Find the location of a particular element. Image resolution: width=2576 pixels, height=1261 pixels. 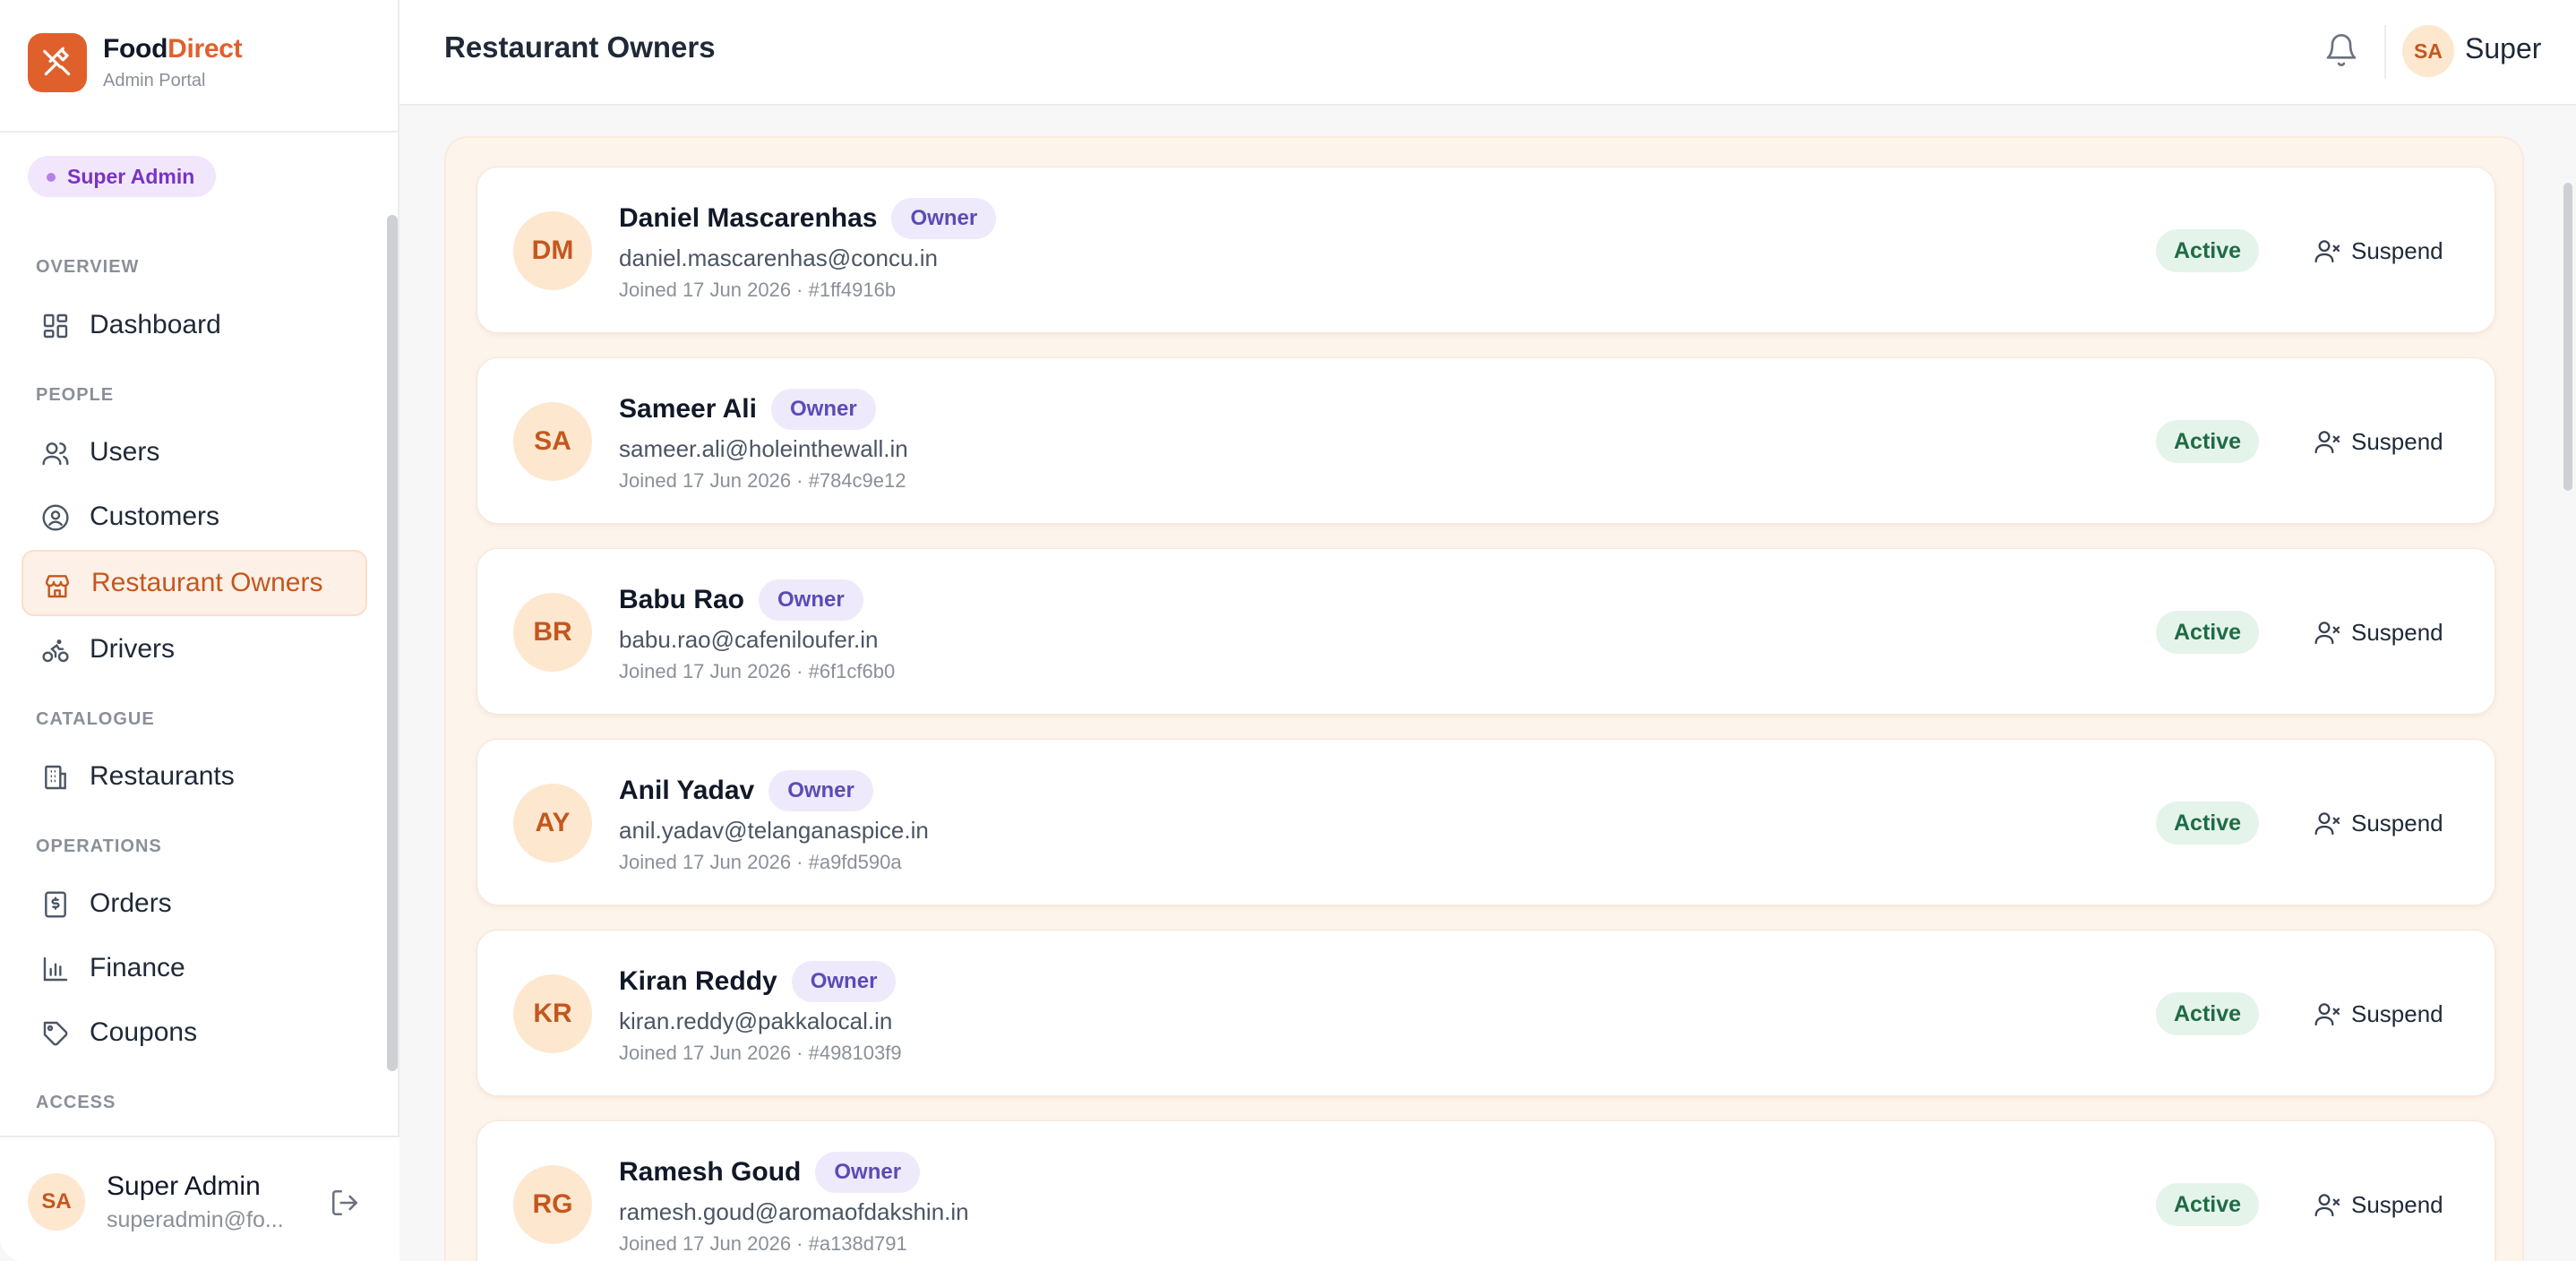

owner-name: Babu Rao is located at coordinates (682, 599).